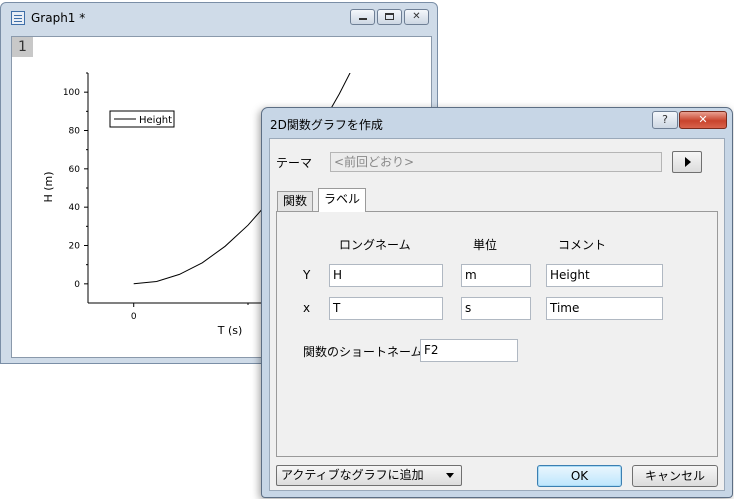 Image resolution: width=734 pixels, height=499 pixels. I want to click on dialog-close-button: ✕, so click(703, 120).